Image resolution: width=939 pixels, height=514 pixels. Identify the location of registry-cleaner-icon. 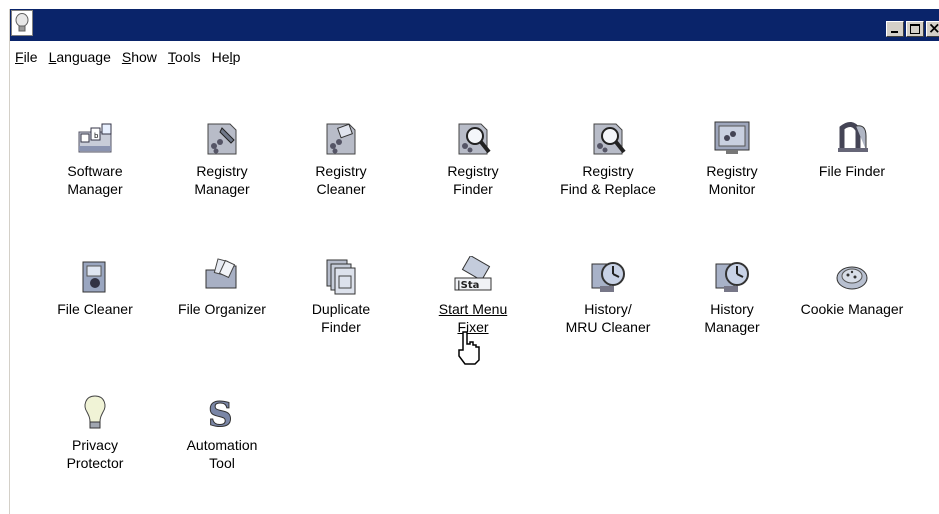
(341, 139).